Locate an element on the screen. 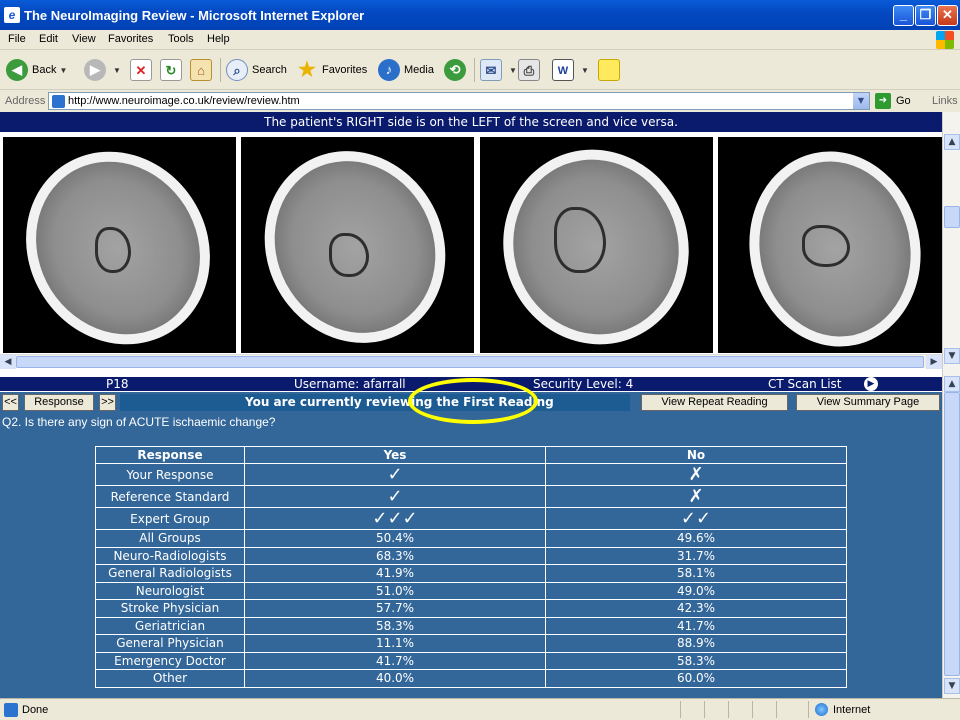 Image resolution: width=960 pixels, height=720 pixels. table-row: Expert Group ✓✓✓ ✓✓ is located at coordinates (471, 518).